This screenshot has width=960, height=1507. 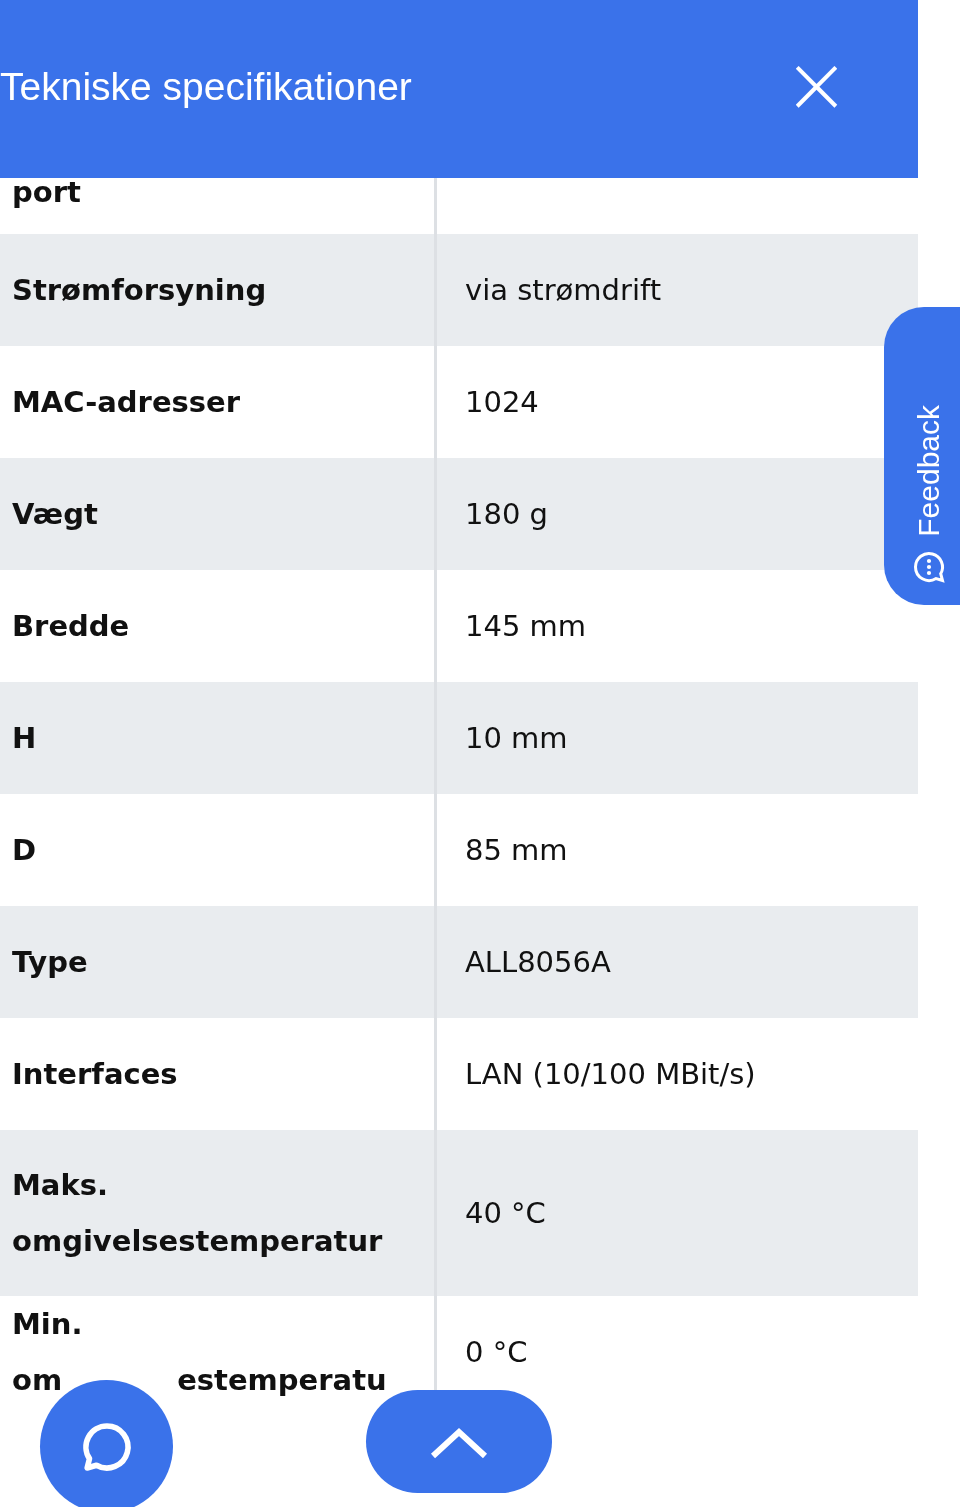 What do you see at coordinates (505, 1213) in the screenshot?
I see `spec-value: 40 °C` at bounding box center [505, 1213].